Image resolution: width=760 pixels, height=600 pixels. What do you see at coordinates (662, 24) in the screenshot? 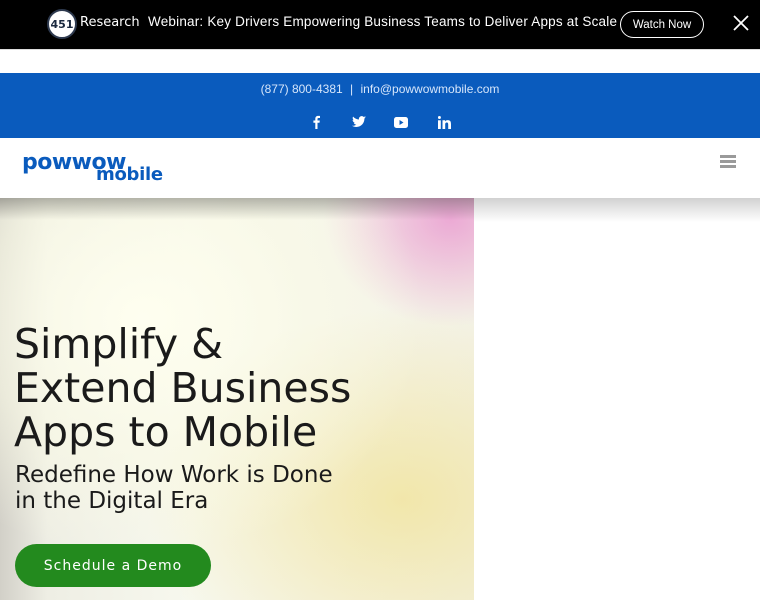
I see `watch-now-button: Watch Now` at bounding box center [662, 24].